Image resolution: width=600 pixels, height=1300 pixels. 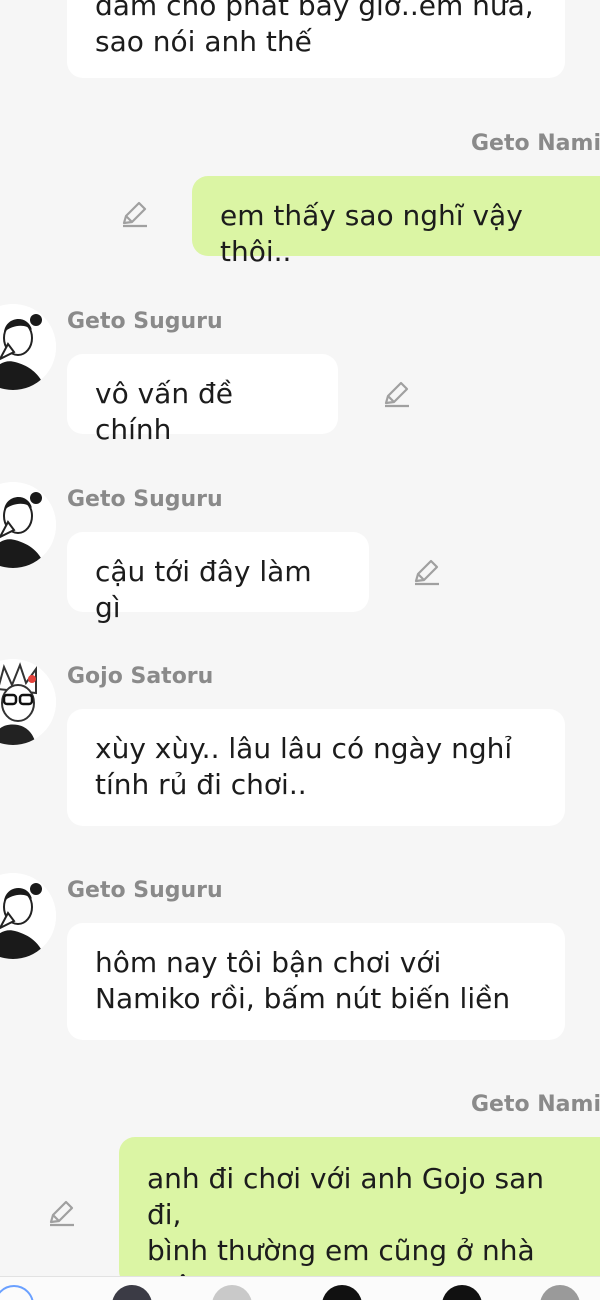 What do you see at coordinates (202, 400) in the screenshot?
I see `message-bubble: vô vấn đề chính` at bounding box center [202, 400].